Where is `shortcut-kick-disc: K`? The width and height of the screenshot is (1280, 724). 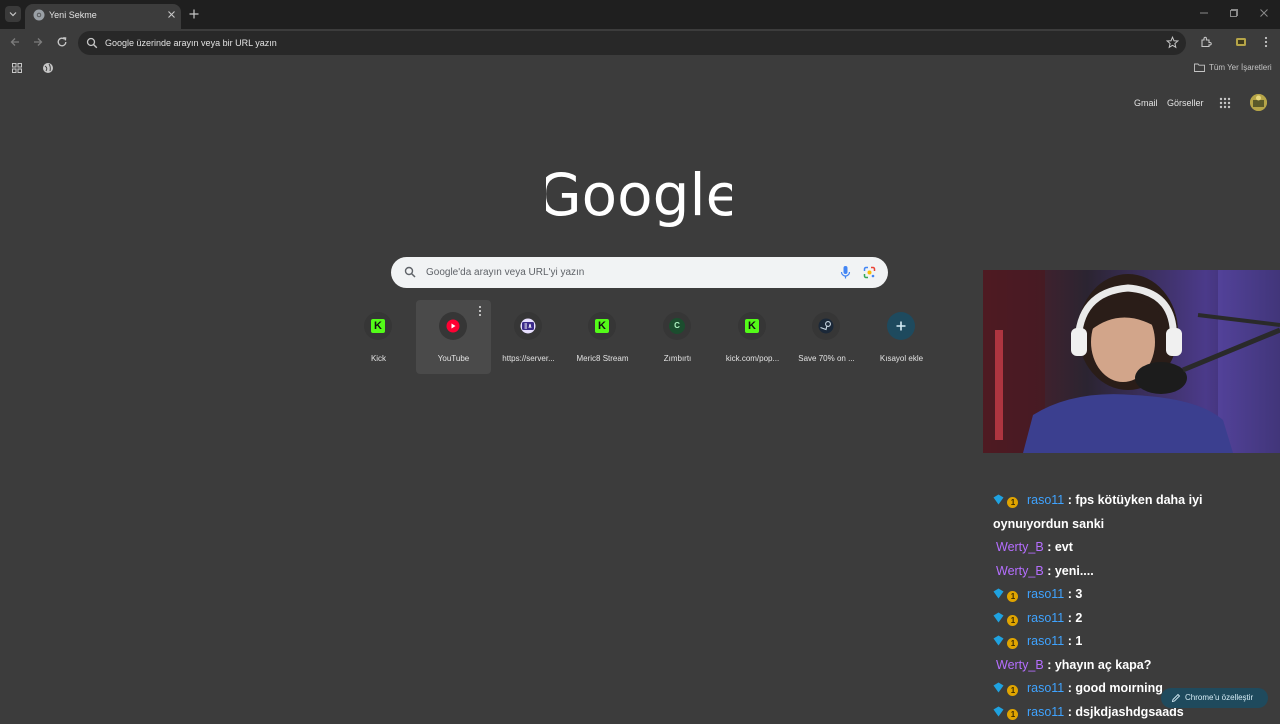
shortcut-kick-disc: K is located at coordinates (378, 326).